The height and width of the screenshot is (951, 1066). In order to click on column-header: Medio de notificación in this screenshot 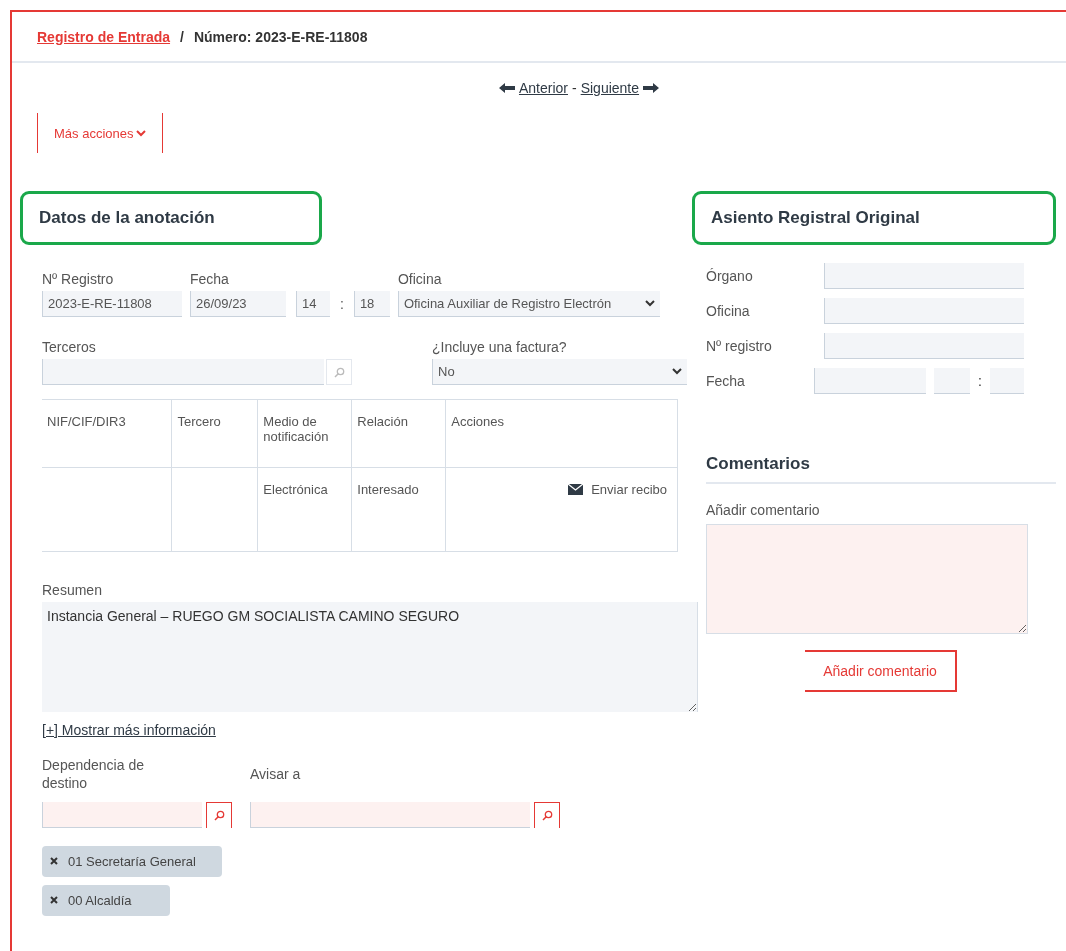, I will do `click(304, 433)`.